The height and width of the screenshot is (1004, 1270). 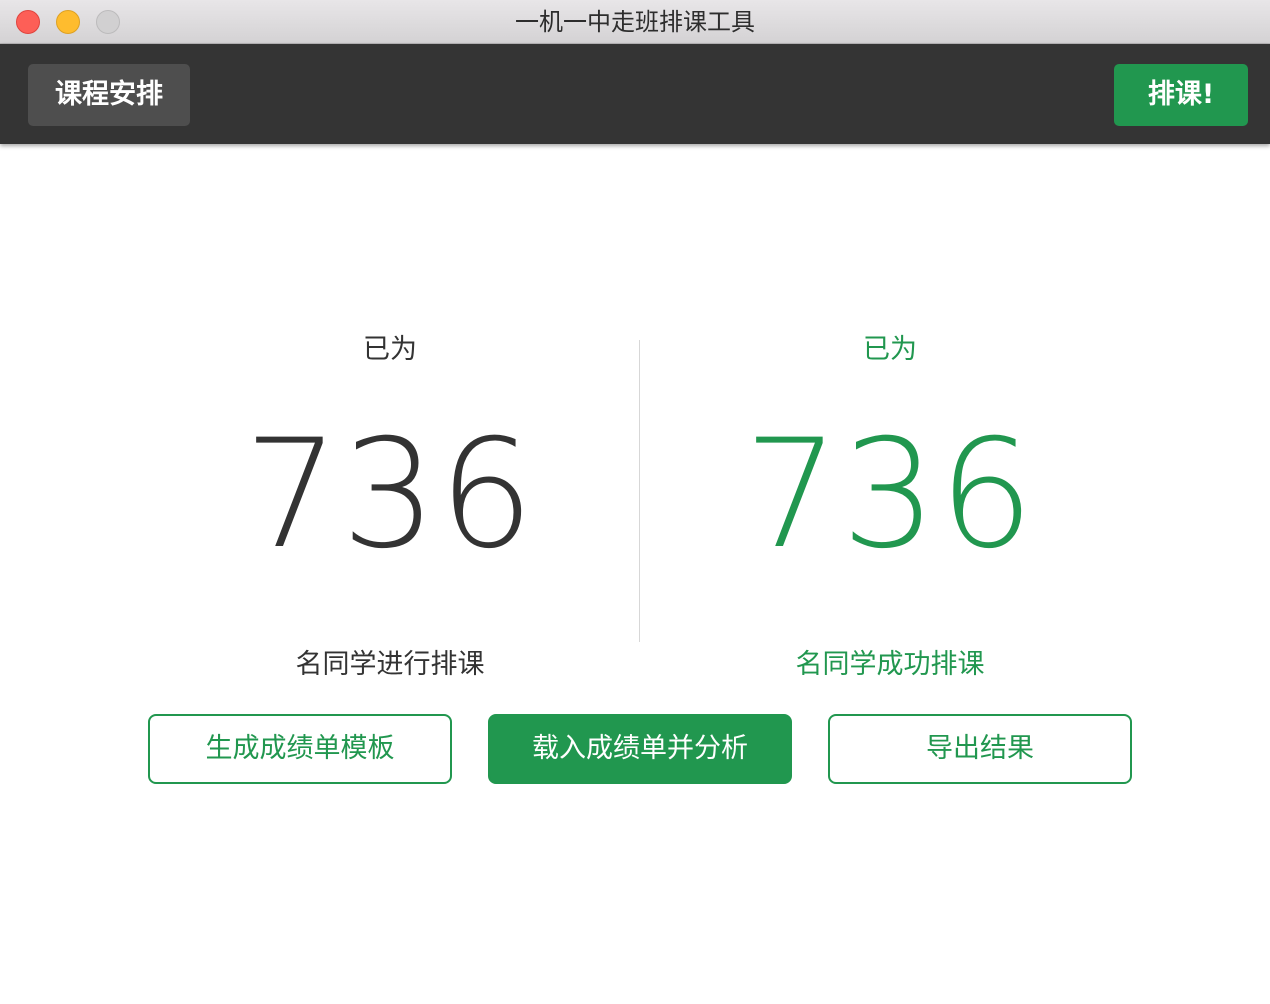 I want to click on scheduled-student-count: 736, so click(x=390, y=495).